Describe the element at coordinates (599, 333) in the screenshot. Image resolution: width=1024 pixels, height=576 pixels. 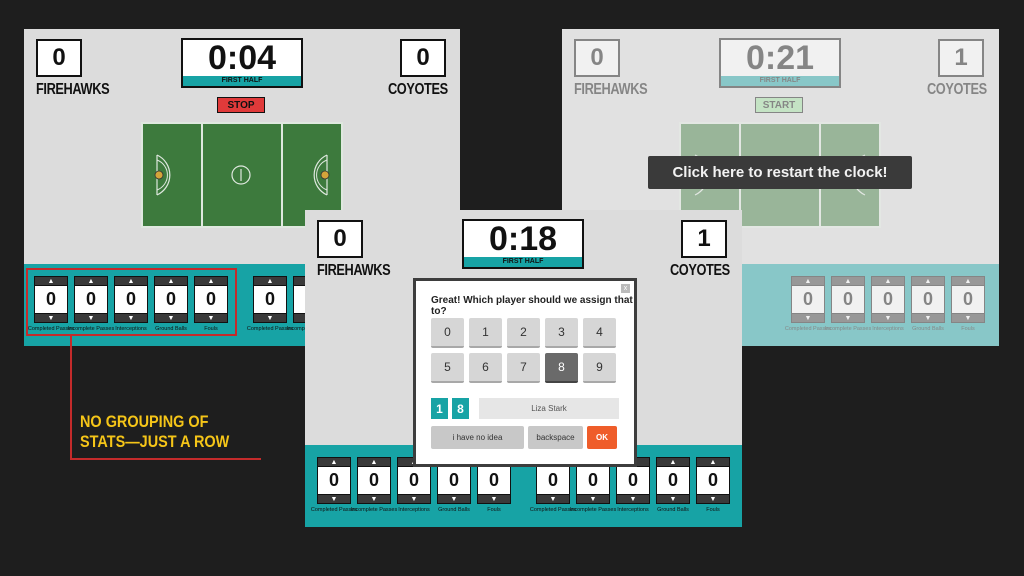
I see `key-4: 4` at that location.